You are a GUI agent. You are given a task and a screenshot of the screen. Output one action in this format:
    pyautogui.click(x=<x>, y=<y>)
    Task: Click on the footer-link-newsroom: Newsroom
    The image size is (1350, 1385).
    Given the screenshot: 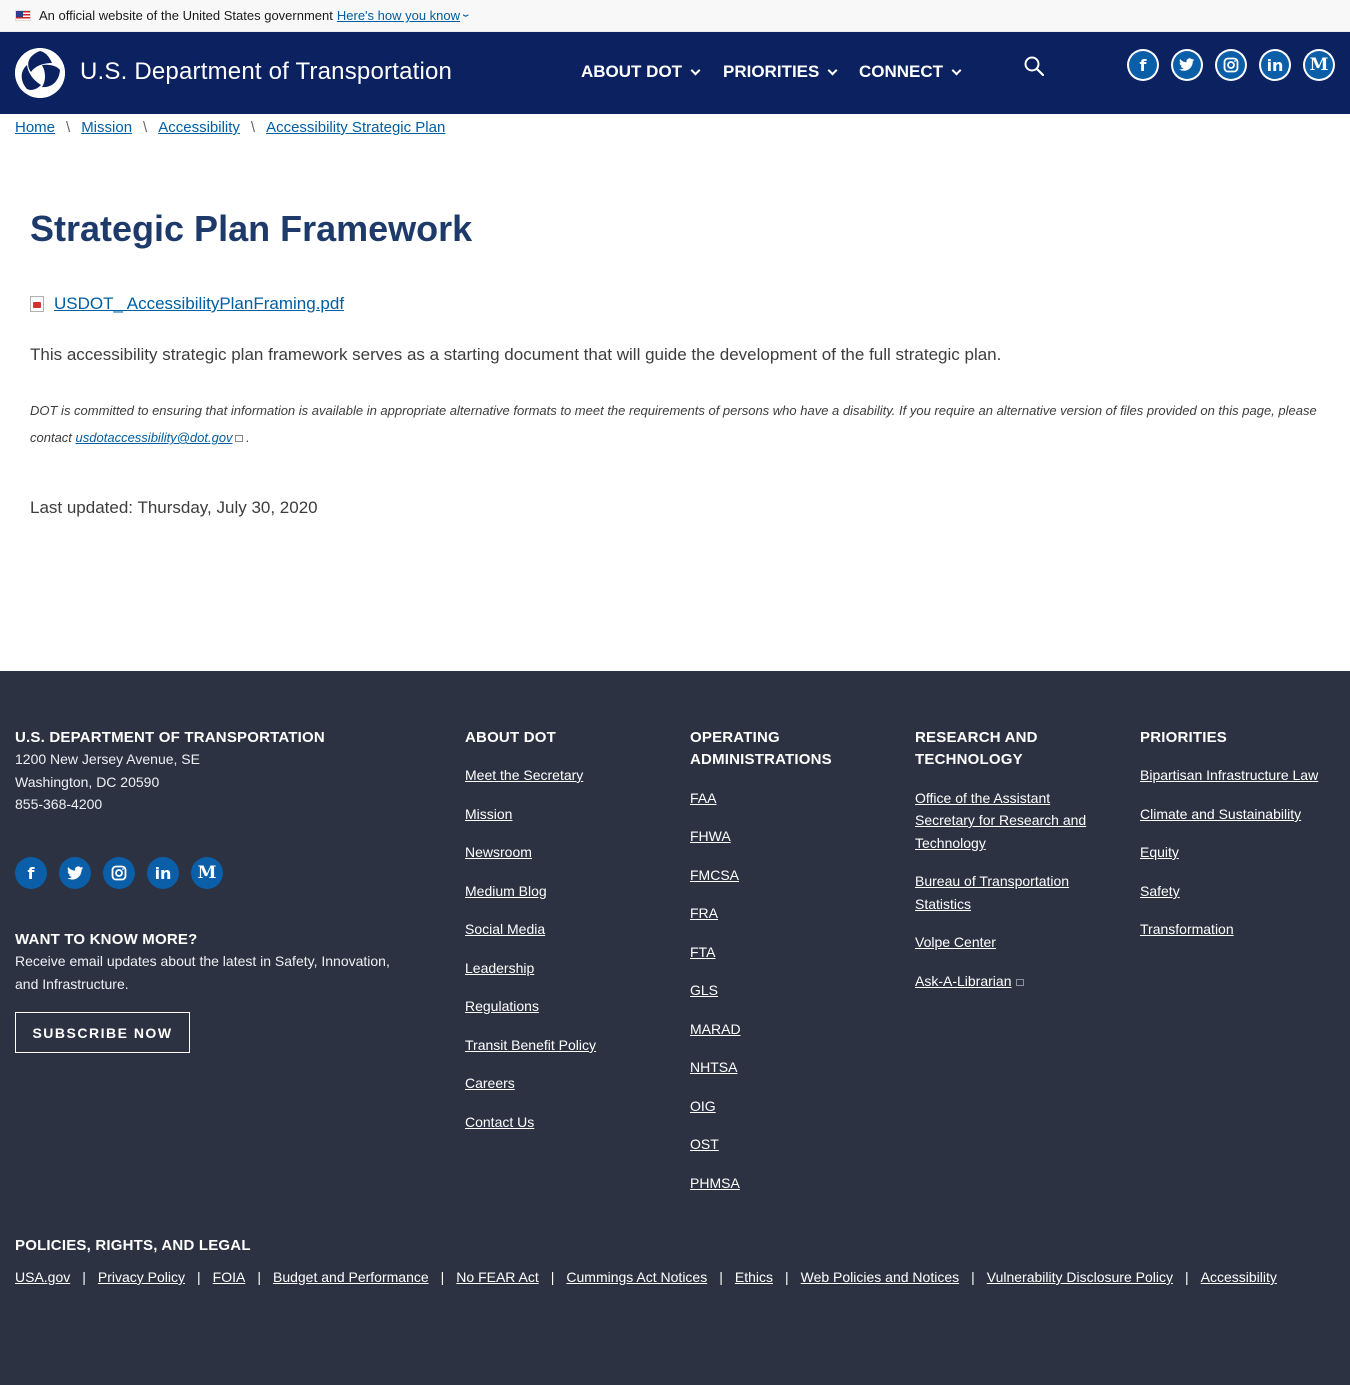 What is the action you would take?
    pyautogui.click(x=498, y=852)
    